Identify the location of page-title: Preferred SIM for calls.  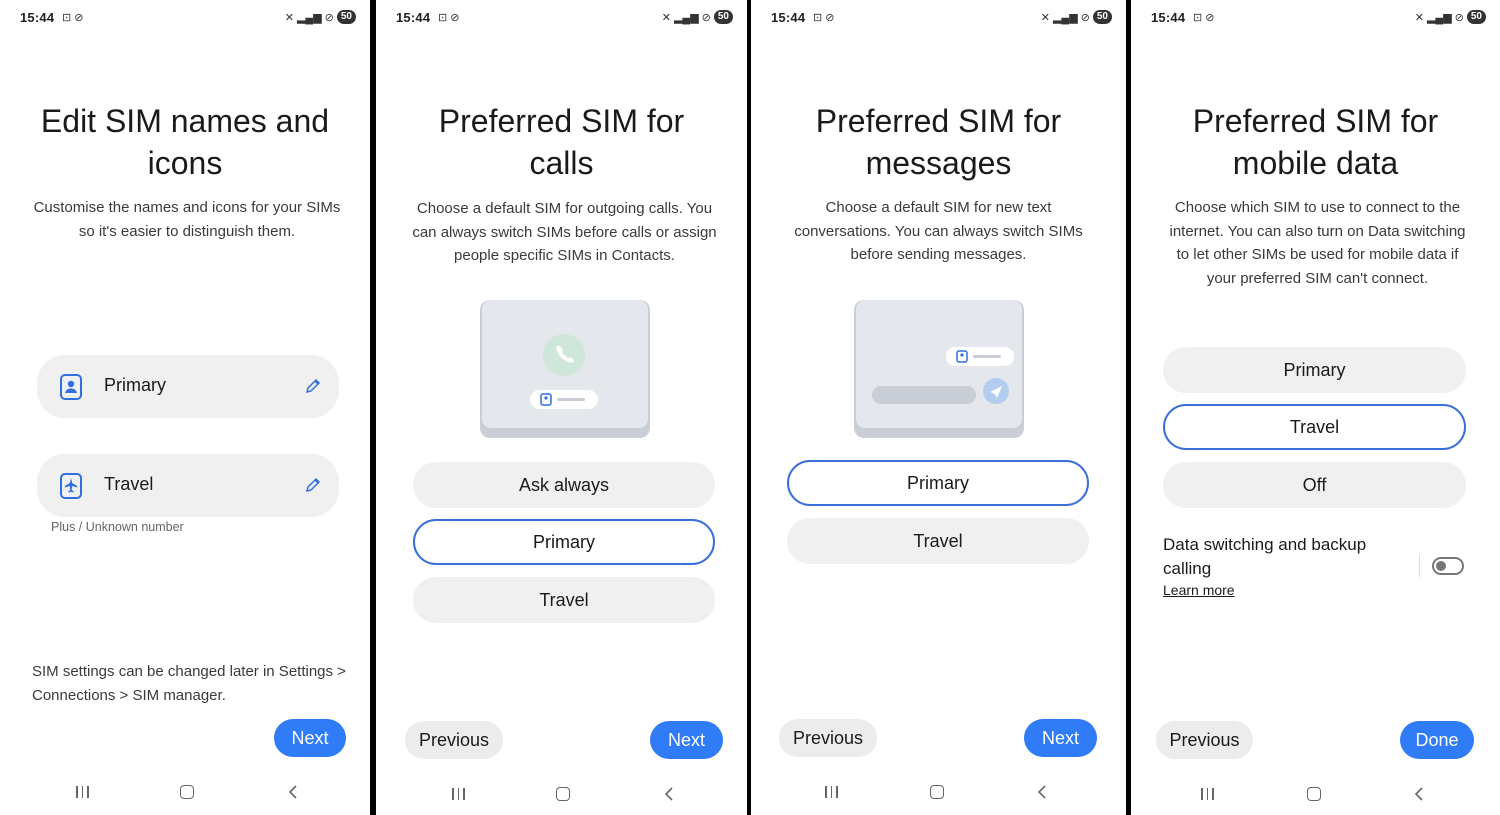
(561, 142).